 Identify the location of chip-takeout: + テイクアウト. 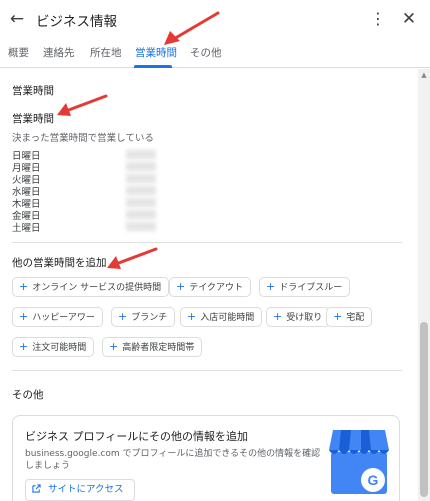
(210, 287).